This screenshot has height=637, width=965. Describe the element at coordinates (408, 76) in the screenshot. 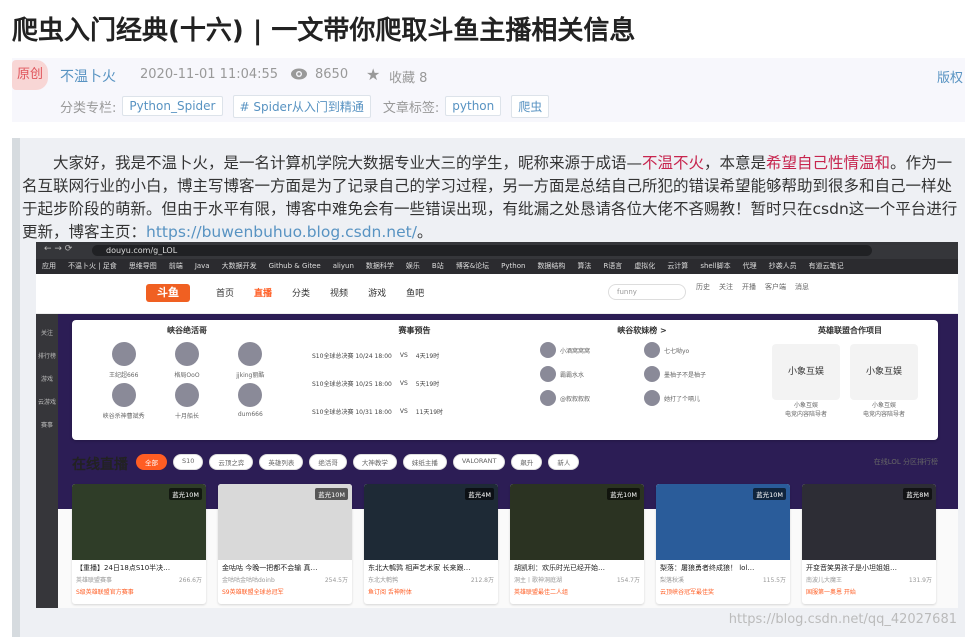

I see `favorites-count: 收藏 8` at that location.